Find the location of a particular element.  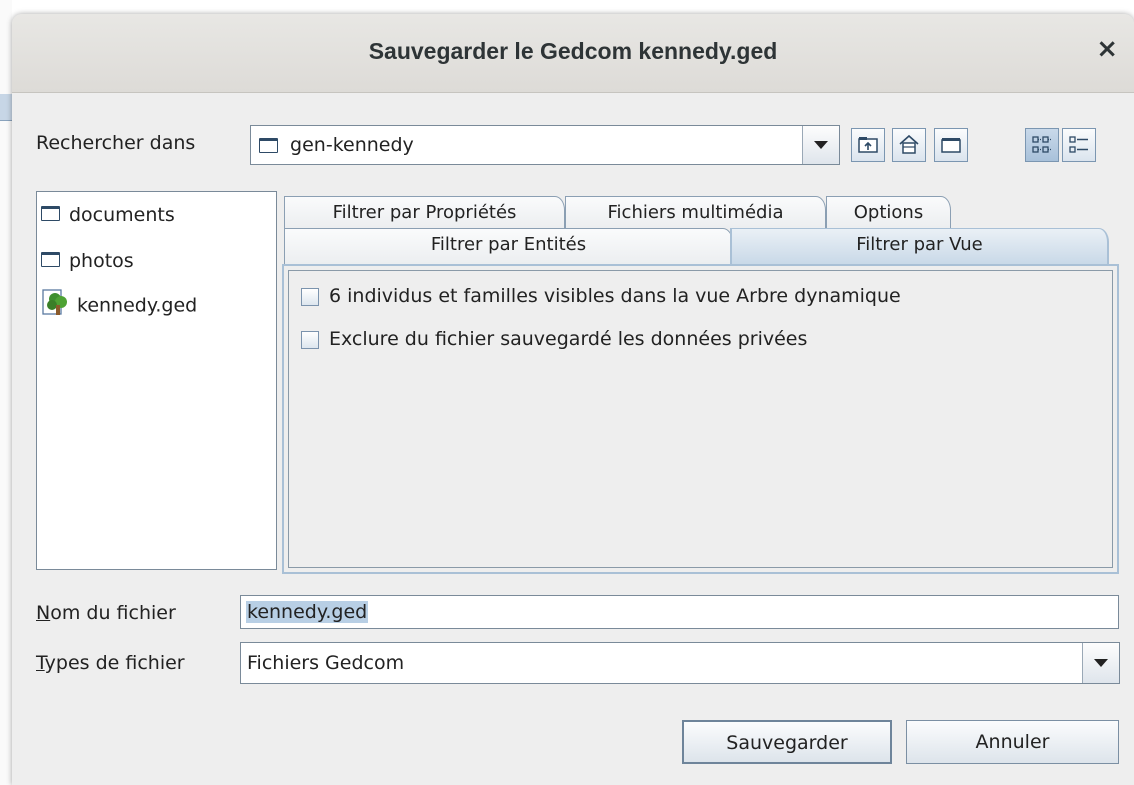

tab-fichiers-multimedia: Fichiers multimédia is located at coordinates (695, 212).